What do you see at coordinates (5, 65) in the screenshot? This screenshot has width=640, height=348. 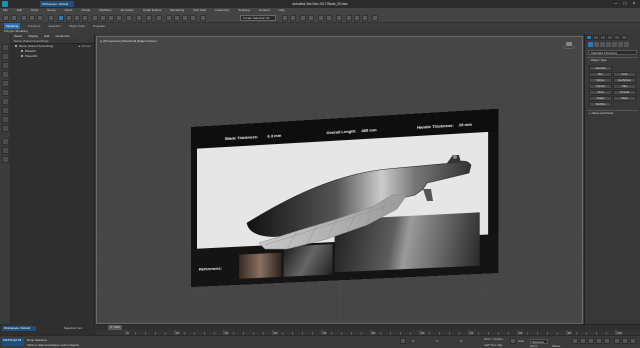 I see `display-shapes-icon` at bounding box center [5, 65].